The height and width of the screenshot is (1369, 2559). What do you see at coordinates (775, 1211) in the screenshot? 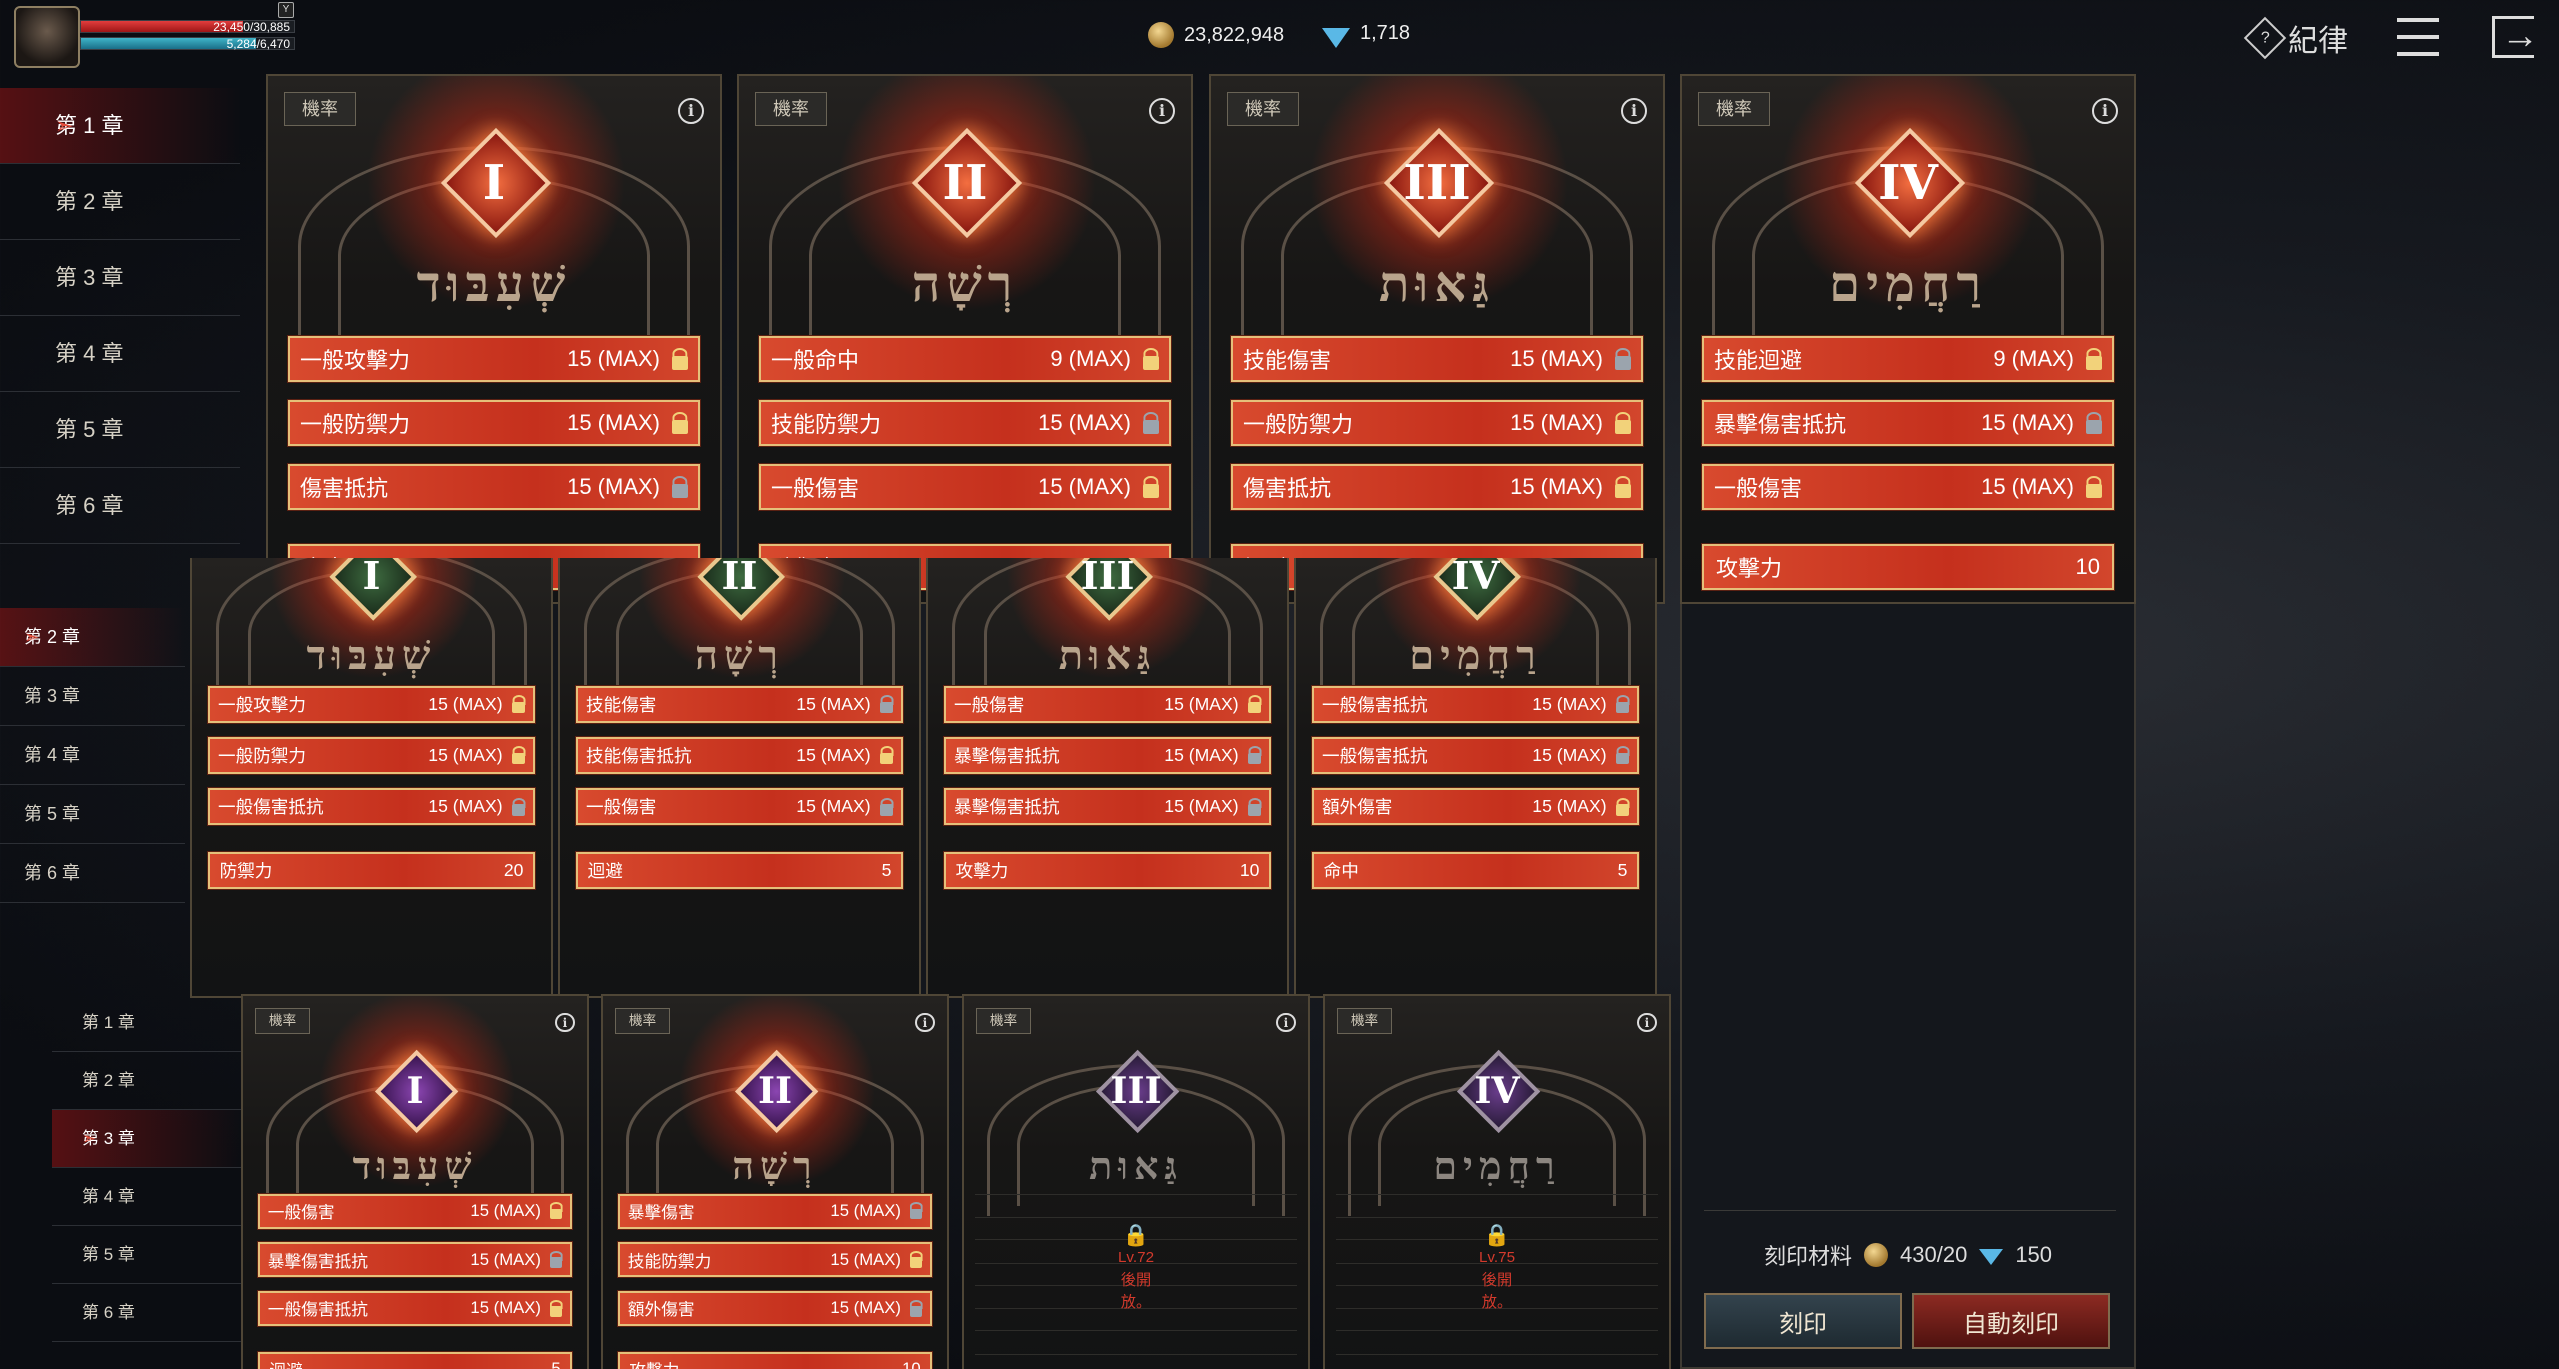
I see `stat-row: 暴擊傷害 15 (MAX)` at bounding box center [775, 1211].